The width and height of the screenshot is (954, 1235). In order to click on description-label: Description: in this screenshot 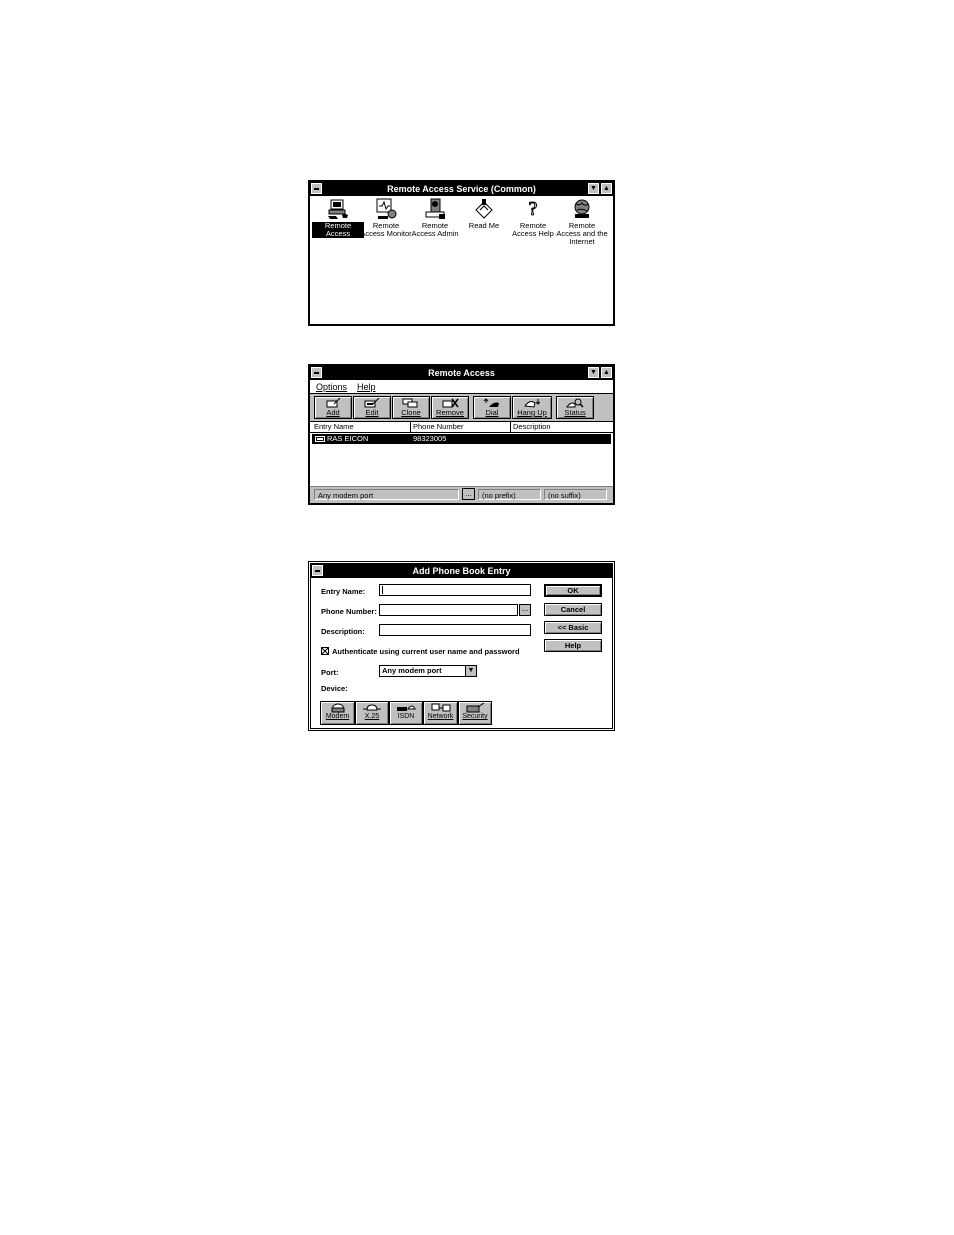, I will do `click(343, 631)`.